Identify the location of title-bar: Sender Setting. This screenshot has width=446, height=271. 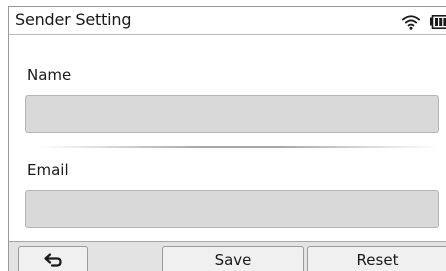
(227, 21).